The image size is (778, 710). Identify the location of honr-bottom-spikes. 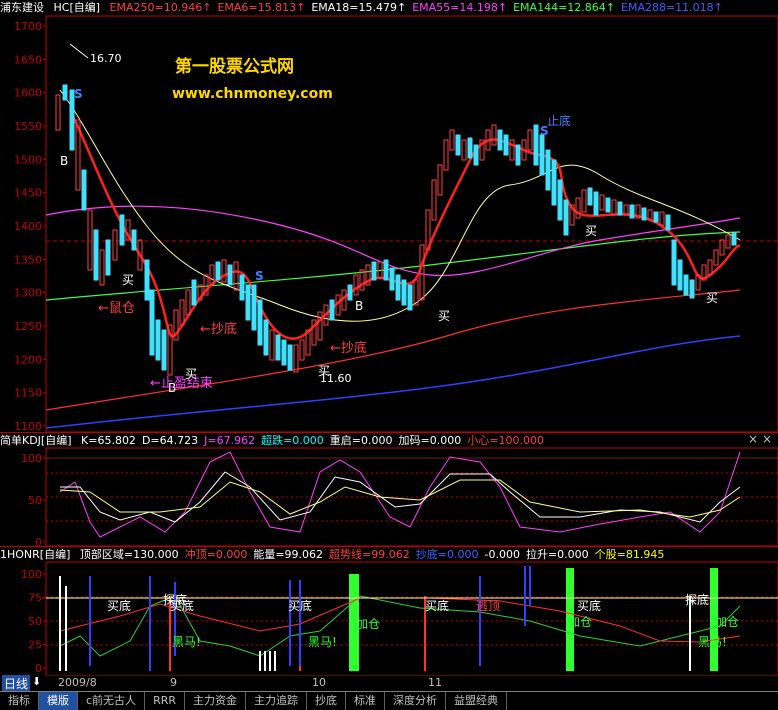
(310, 618).